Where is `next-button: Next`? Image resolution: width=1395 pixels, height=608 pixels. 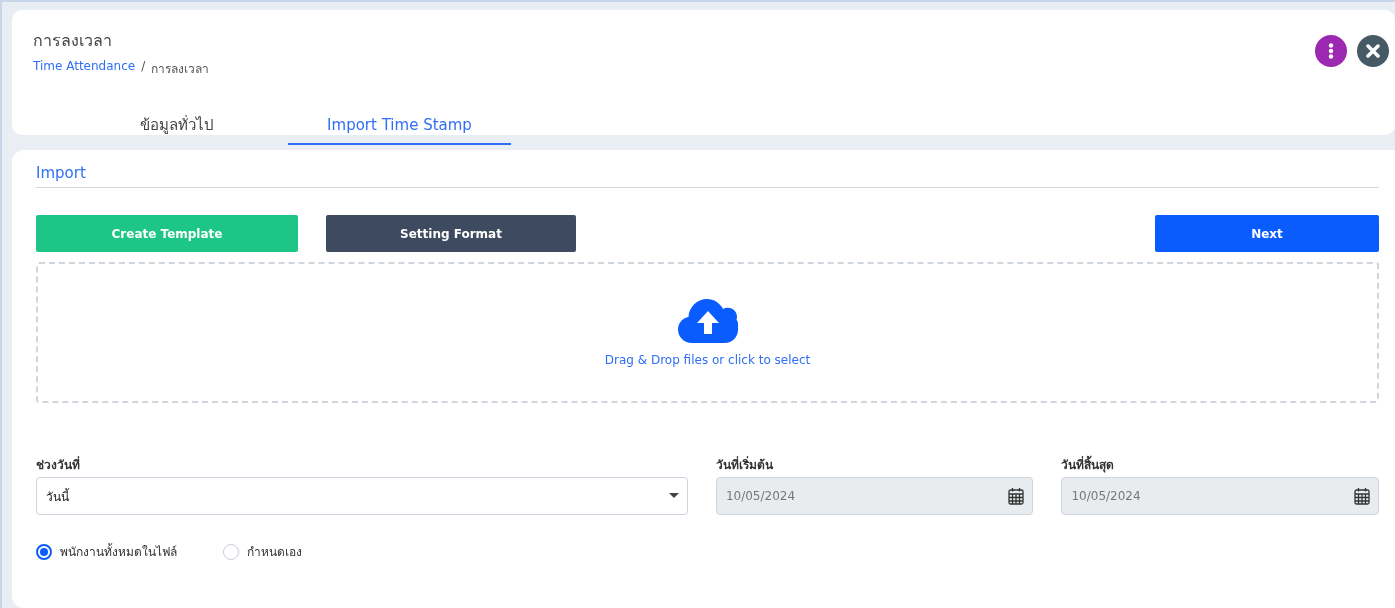
next-button: Next is located at coordinates (1267, 233).